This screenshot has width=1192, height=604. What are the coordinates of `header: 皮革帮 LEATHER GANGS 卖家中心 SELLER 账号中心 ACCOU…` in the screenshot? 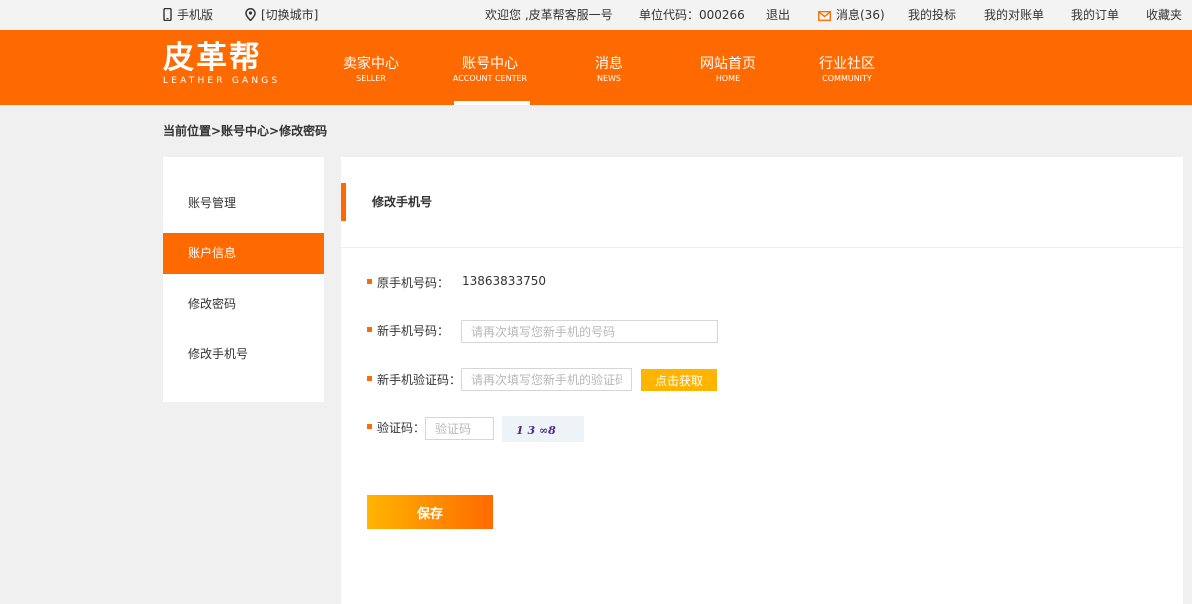 It's located at (596, 67).